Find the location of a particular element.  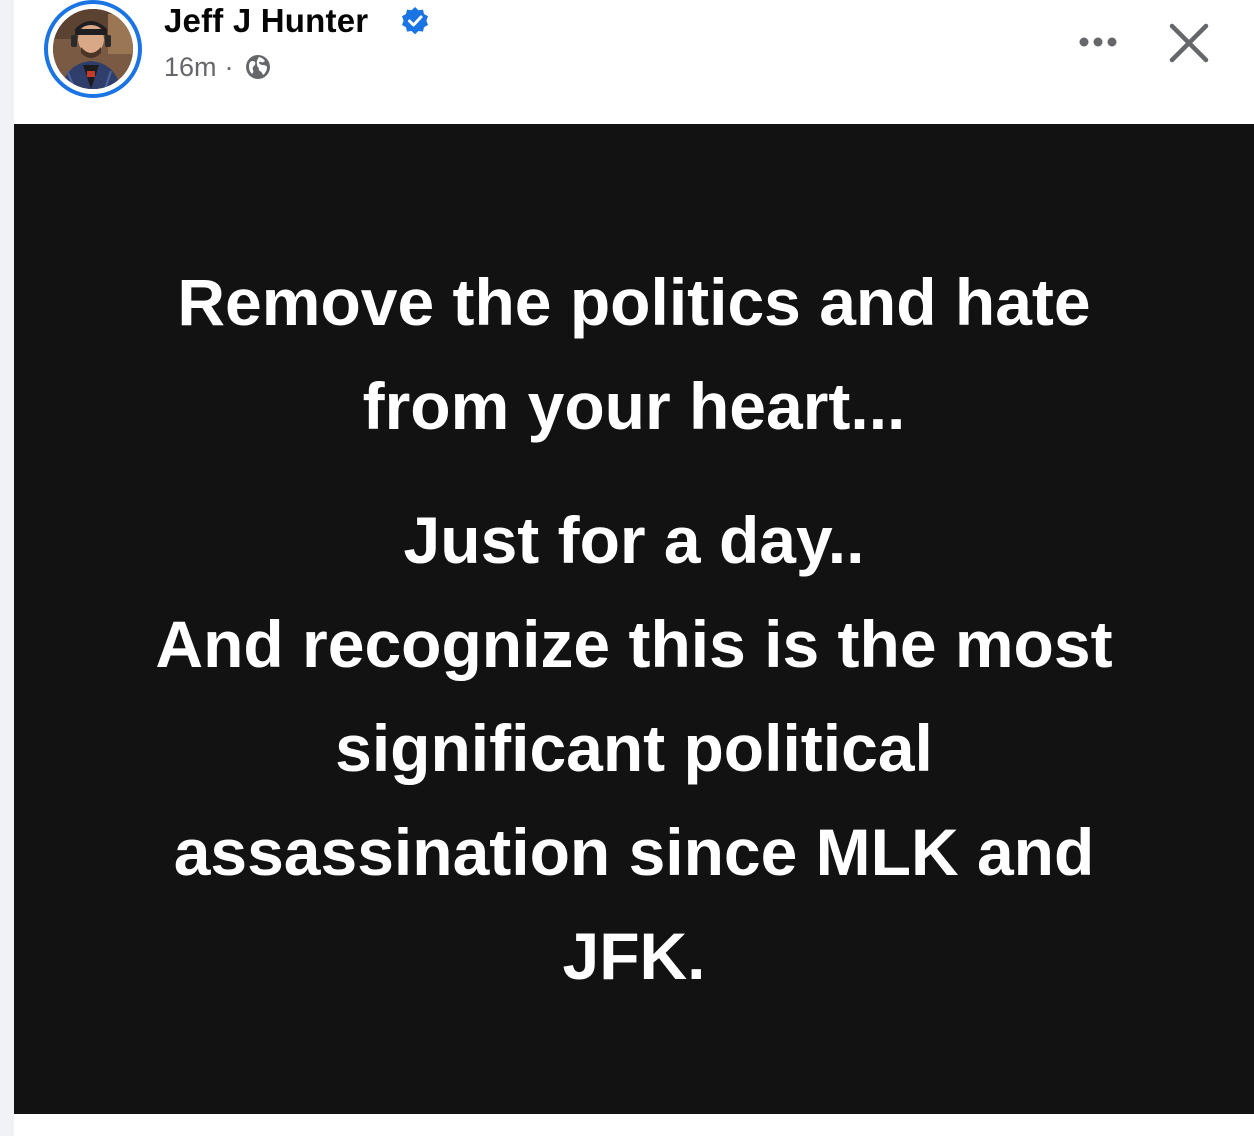

post-text-line: JFK. is located at coordinates (634, 956).